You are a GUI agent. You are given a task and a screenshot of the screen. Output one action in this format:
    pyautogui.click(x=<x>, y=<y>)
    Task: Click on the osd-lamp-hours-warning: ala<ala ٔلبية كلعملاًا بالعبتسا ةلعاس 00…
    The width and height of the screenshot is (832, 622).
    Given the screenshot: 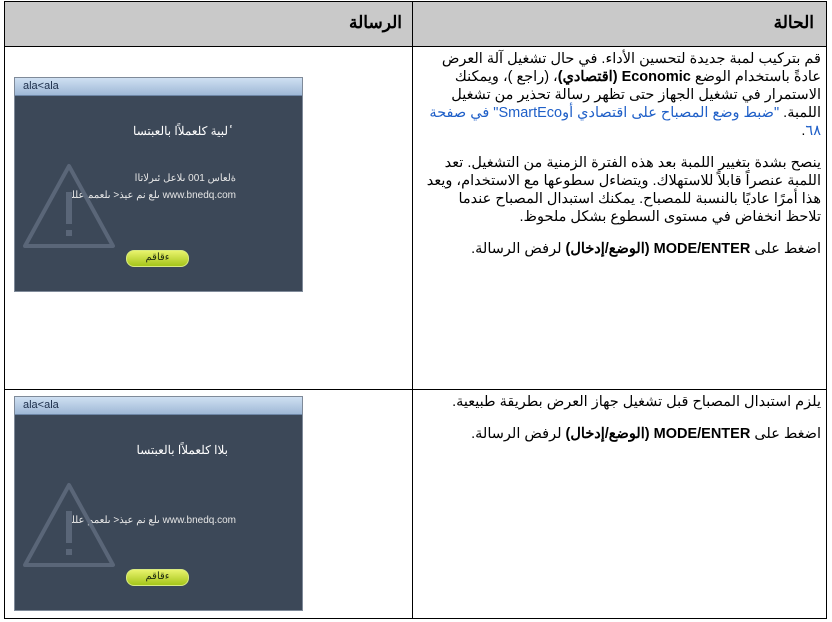 What is the action you would take?
    pyautogui.click(x=158, y=184)
    